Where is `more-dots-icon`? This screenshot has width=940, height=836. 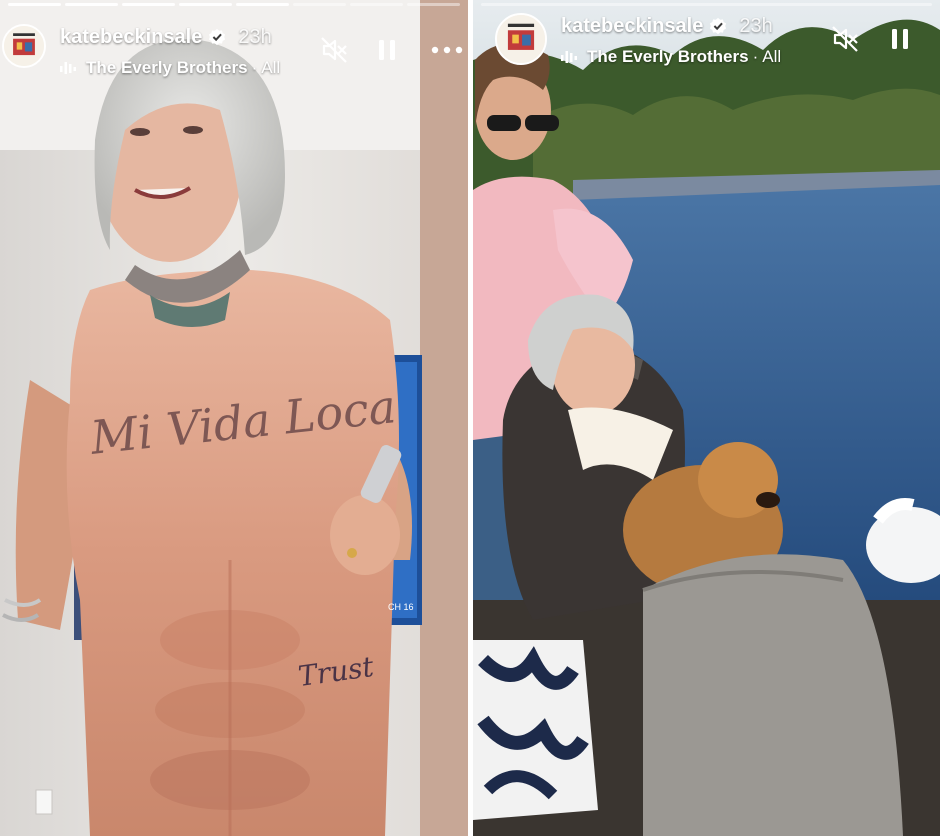 more-dots-icon is located at coordinates (447, 50).